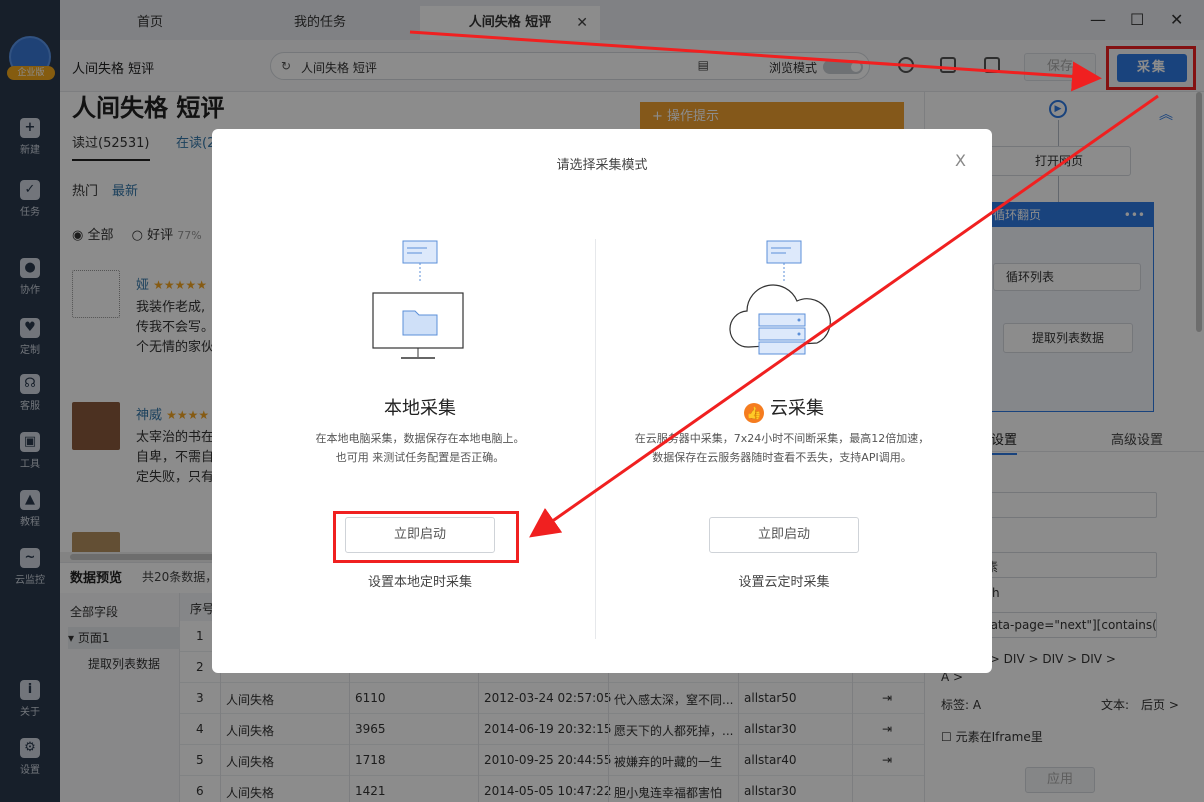 The image size is (1204, 802). What do you see at coordinates (784, 535) in the screenshot?
I see `cloud-start-button: 立即启动` at bounding box center [784, 535].